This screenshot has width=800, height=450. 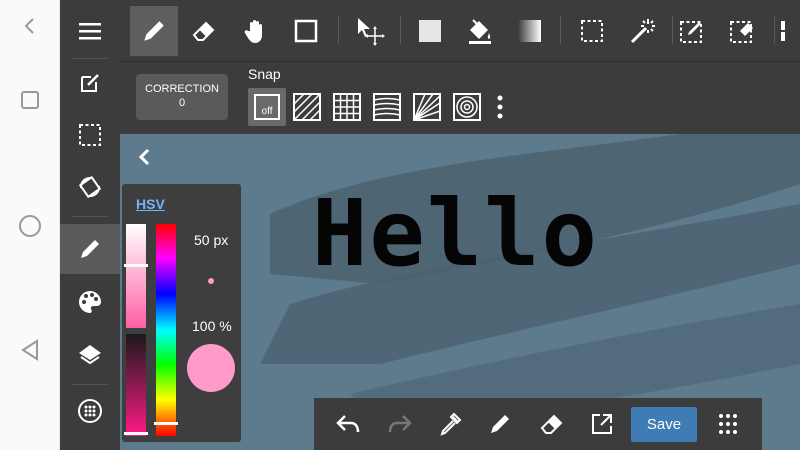 What do you see at coordinates (211, 368) in the screenshot?
I see `current-color-swatch` at bounding box center [211, 368].